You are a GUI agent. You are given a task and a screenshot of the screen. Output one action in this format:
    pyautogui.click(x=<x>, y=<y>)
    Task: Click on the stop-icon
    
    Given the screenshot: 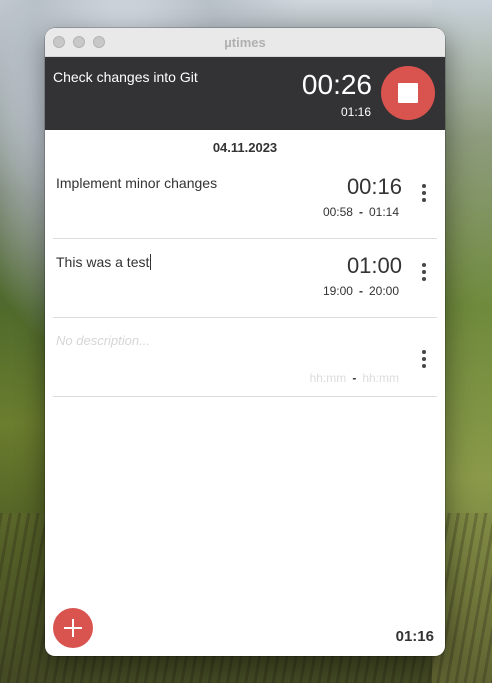 What is the action you would take?
    pyautogui.click(x=408, y=93)
    